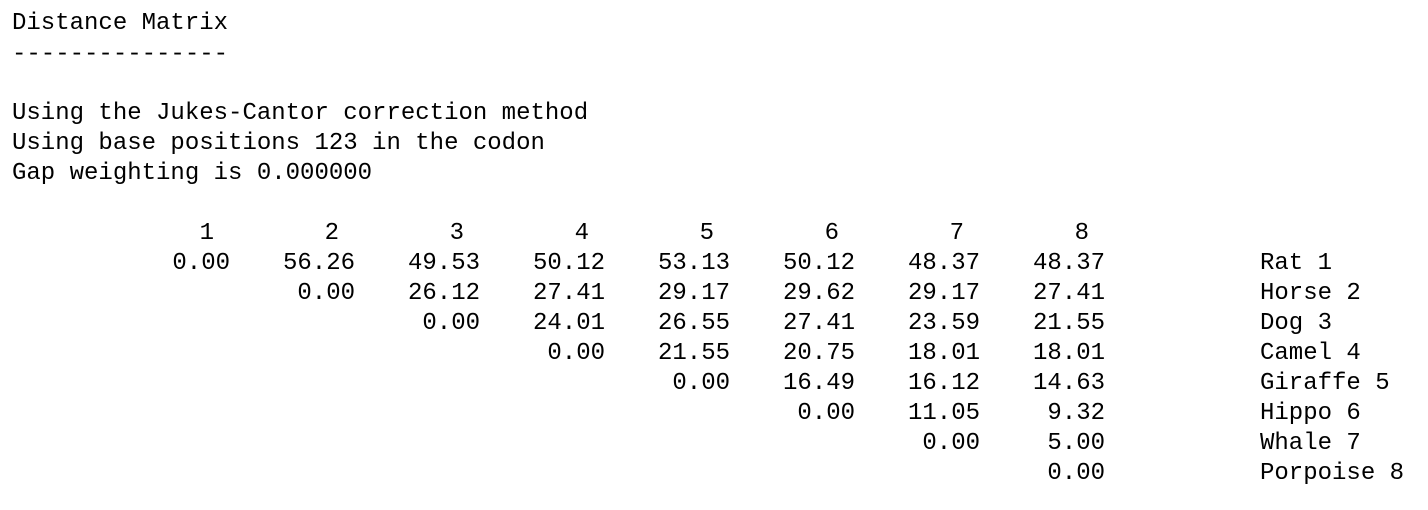  I want to click on matrix-cell: 20.75, so click(818, 353).